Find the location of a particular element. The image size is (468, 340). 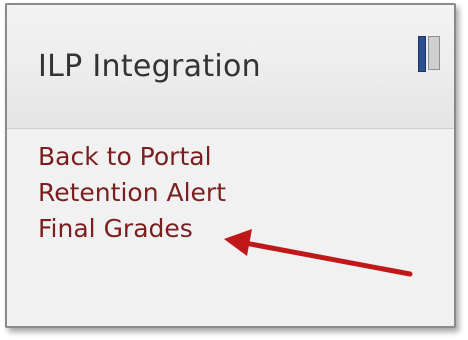

retention-alert-link: Retention Alert is located at coordinates (132, 193).